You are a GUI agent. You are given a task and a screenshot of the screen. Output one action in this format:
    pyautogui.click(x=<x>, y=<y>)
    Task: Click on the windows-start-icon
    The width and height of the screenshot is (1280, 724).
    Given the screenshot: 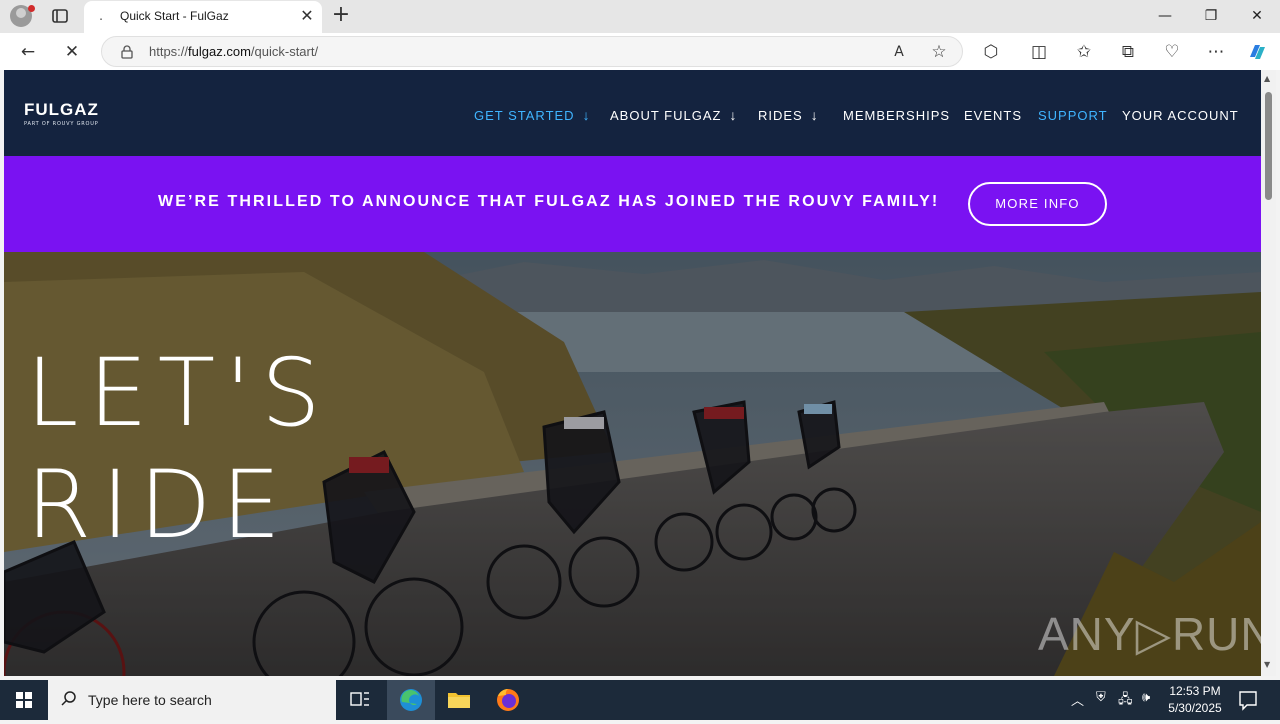 What is the action you would take?
    pyautogui.click(x=24, y=700)
    